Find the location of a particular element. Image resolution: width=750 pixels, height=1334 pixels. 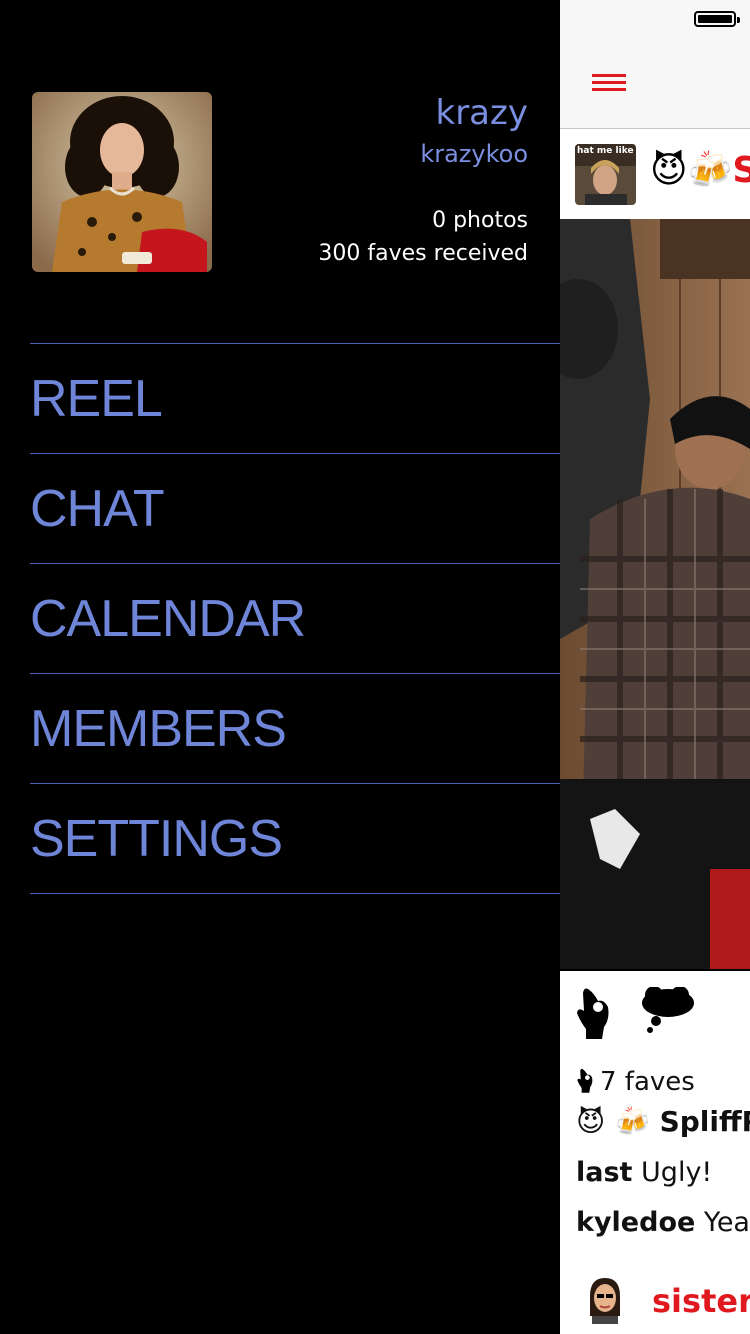

next-post-header: sister is located at coordinates (655, 1298).